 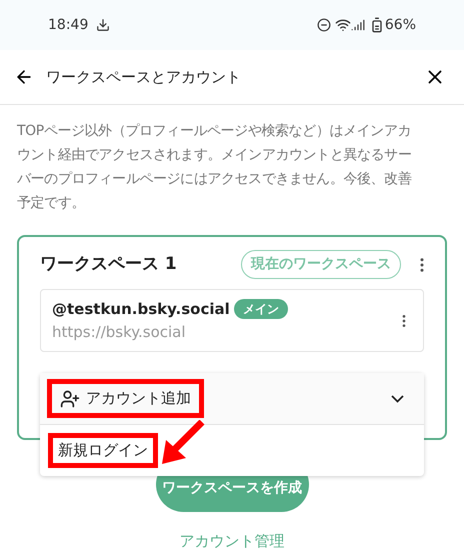 I want to click on account-card: @testkun.bsky.social メイン https://bsky.social, so click(x=232, y=320).